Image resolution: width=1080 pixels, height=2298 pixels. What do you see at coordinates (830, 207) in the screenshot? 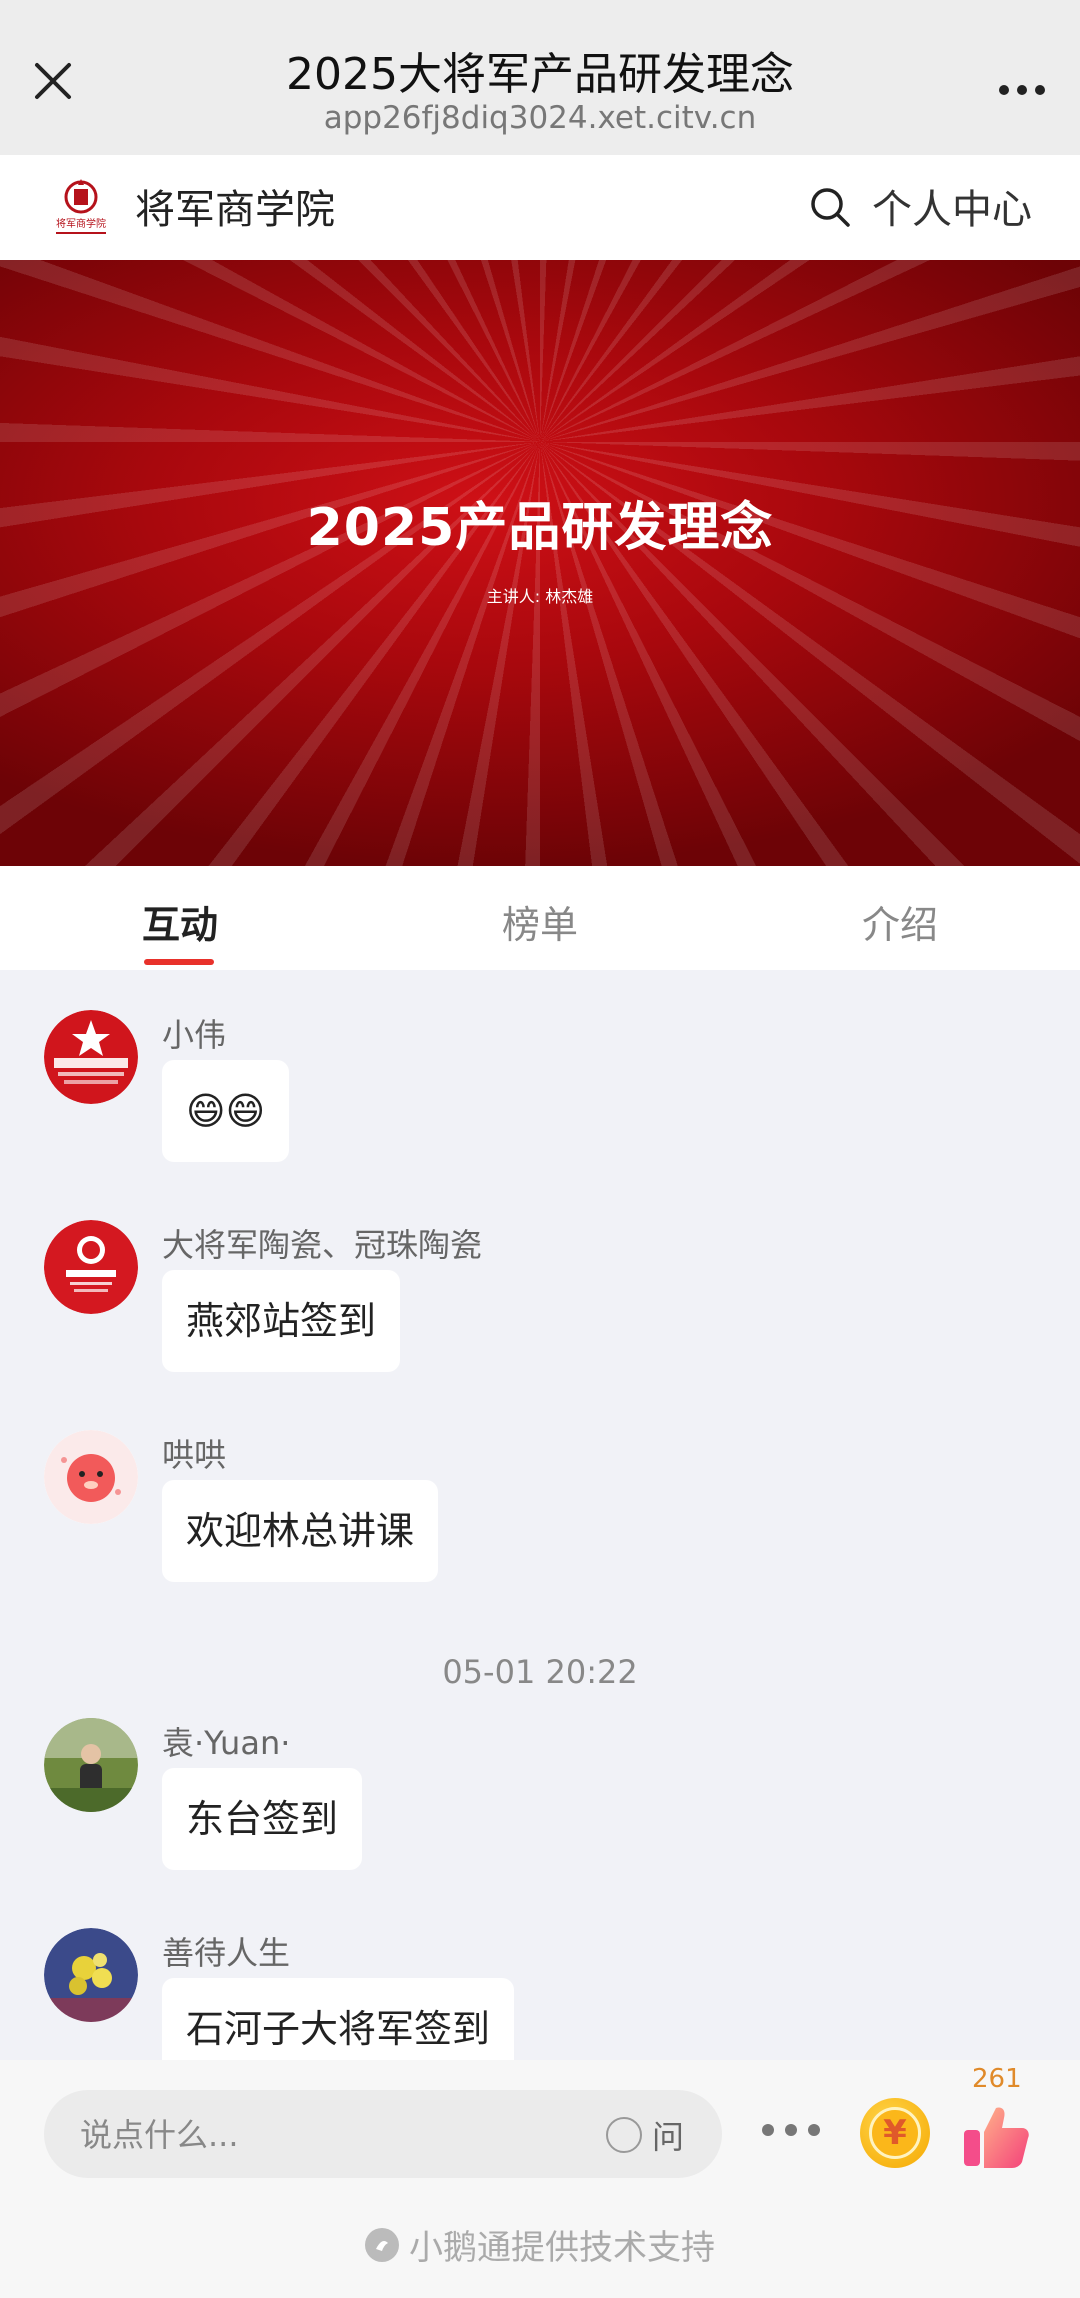
I see `search-icon` at bounding box center [830, 207].